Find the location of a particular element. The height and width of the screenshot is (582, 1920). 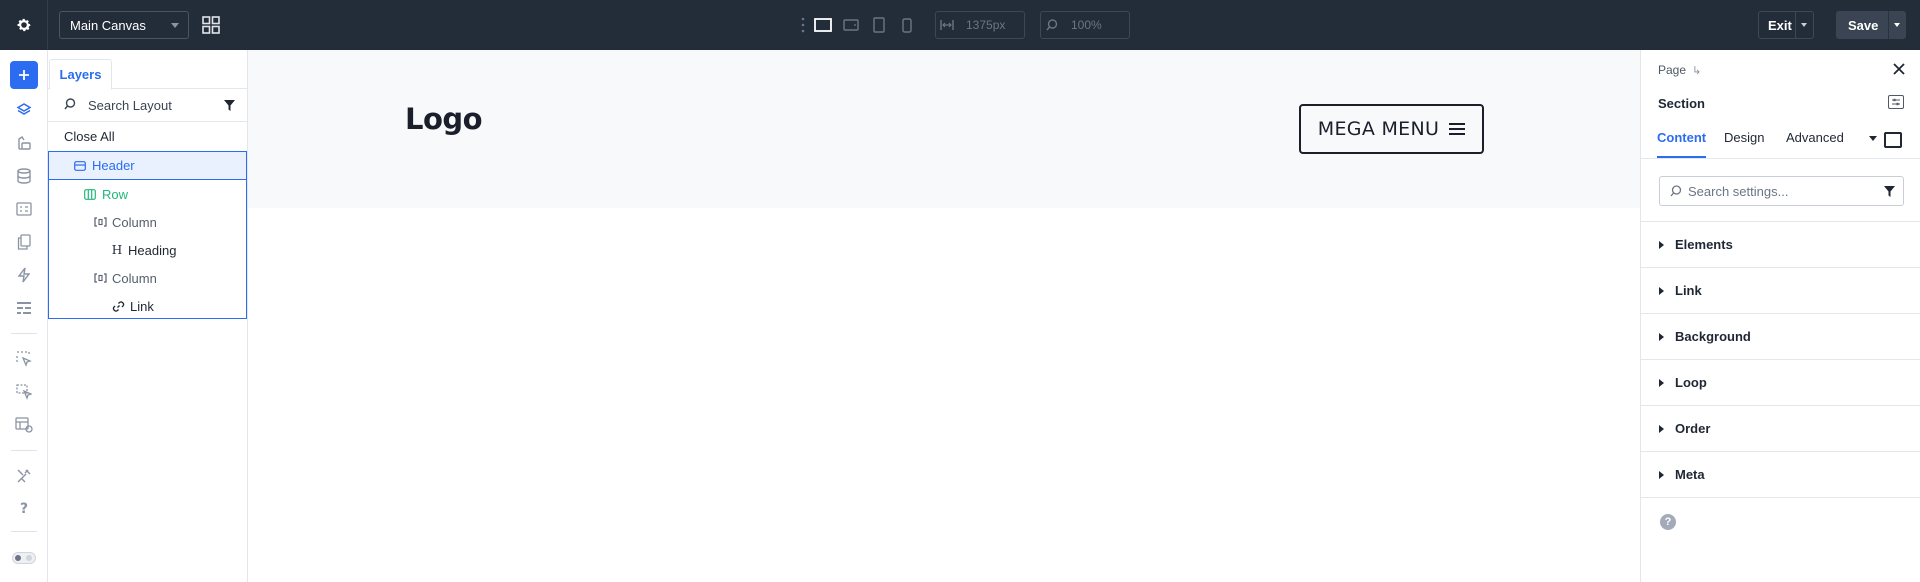

width-arrows-icon is located at coordinates (947, 25).